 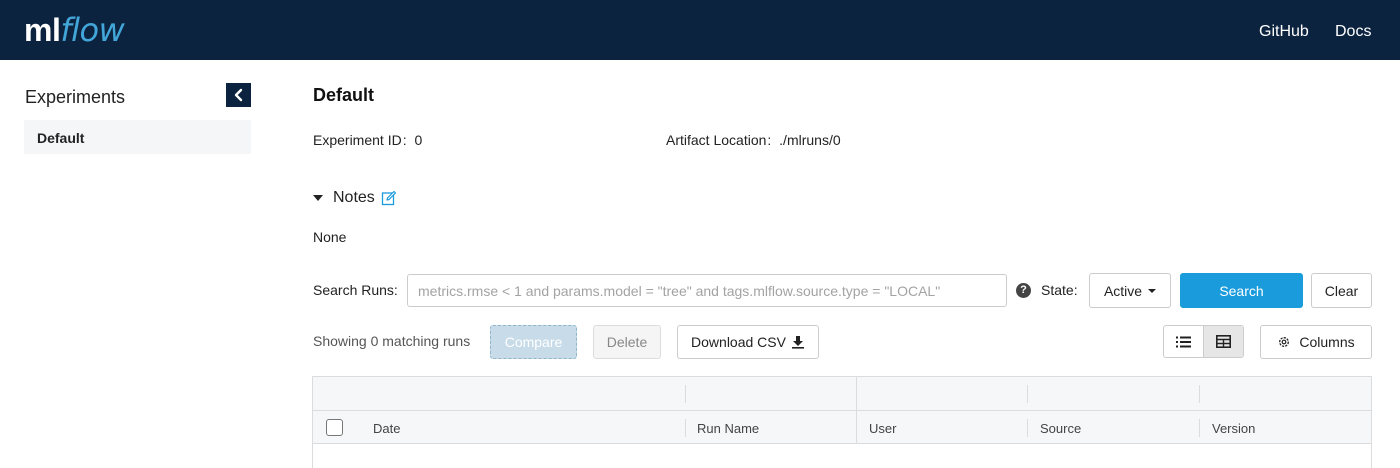 What do you see at coordinates (1233, 428) in the screenshot?
I see `column-header-version: Version` at bounding box center [1233, 428].